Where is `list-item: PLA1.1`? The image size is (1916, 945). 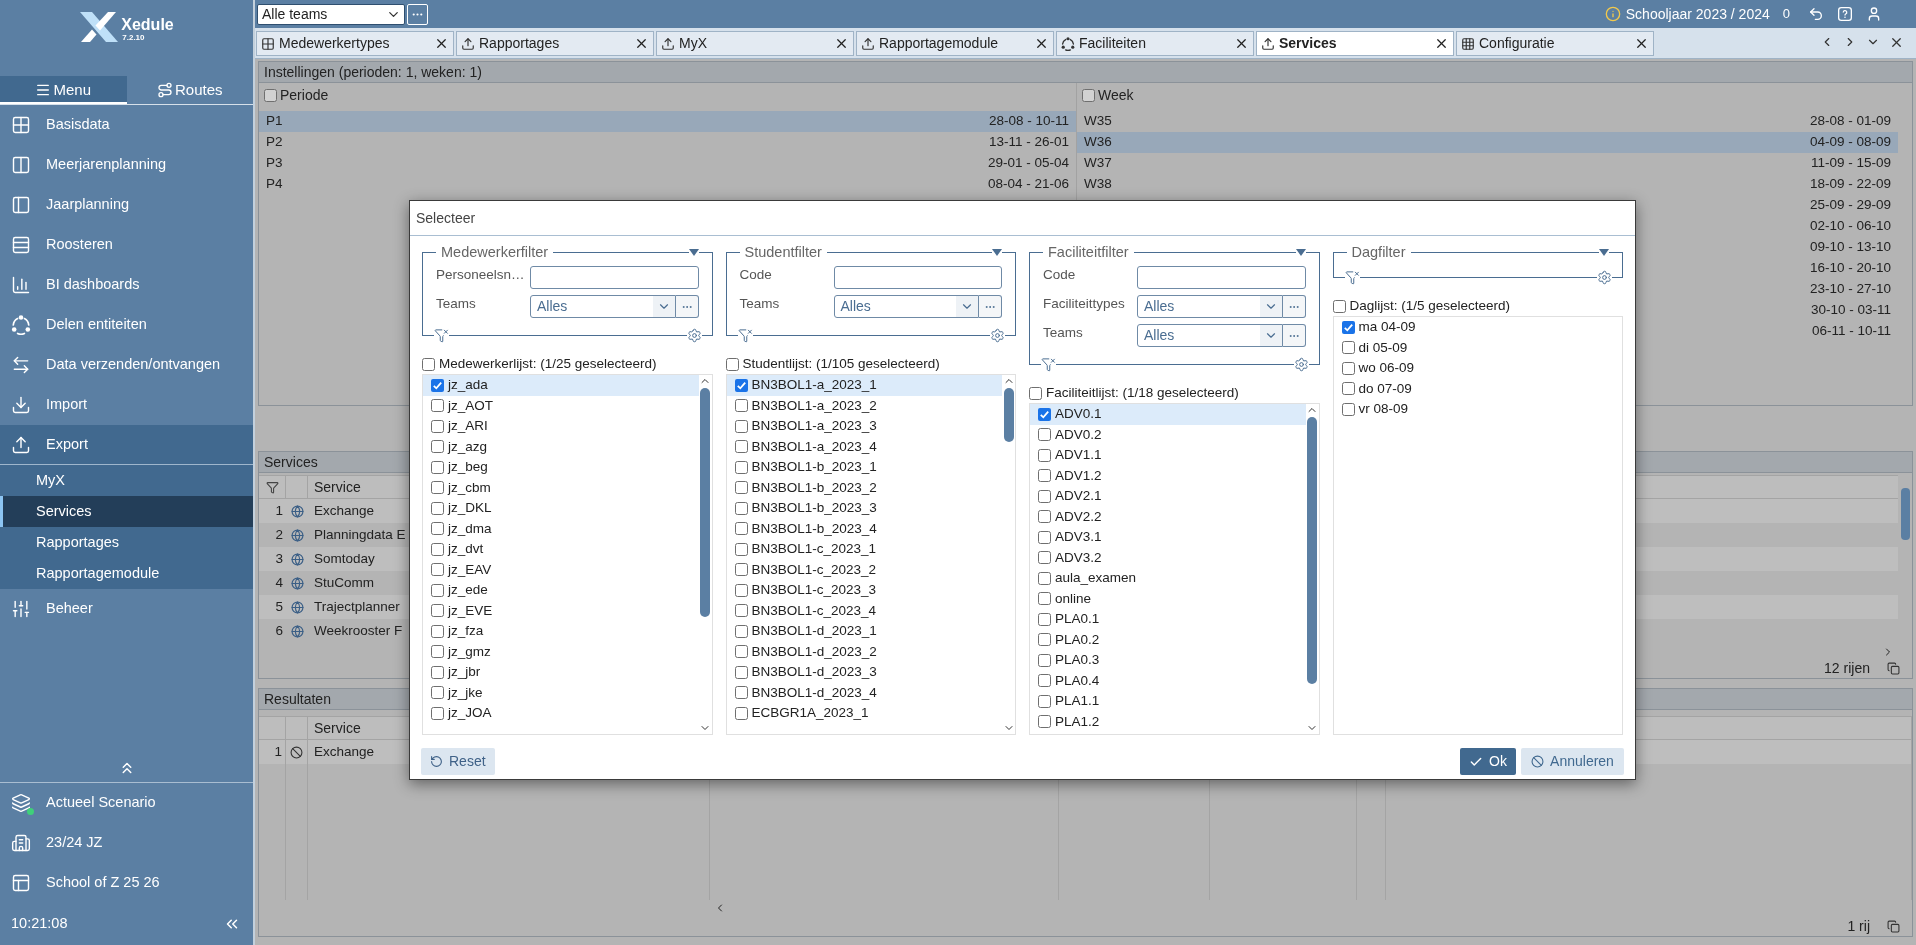
list-item: PLA1.1 is located at coordinates (1168, 701).